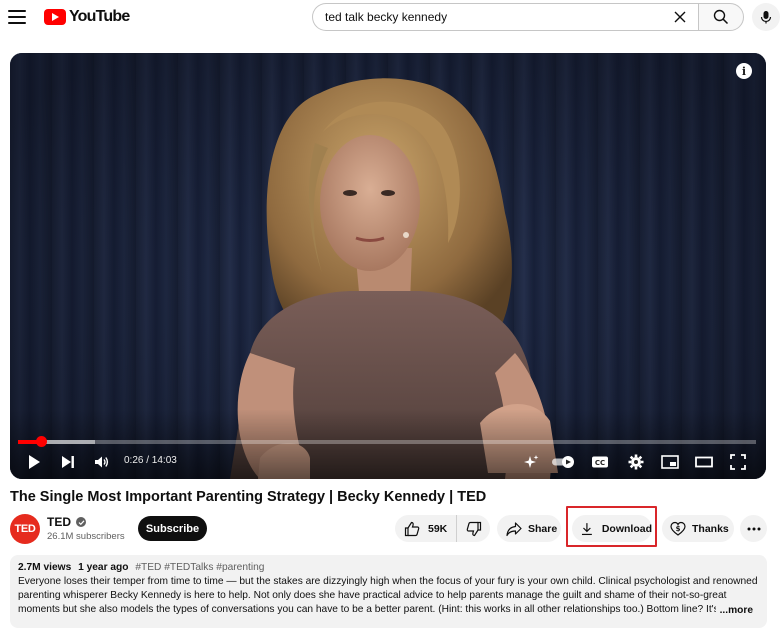 This screenshot has width=780, height=636. I want to click on next-icon, so click(68, 462).